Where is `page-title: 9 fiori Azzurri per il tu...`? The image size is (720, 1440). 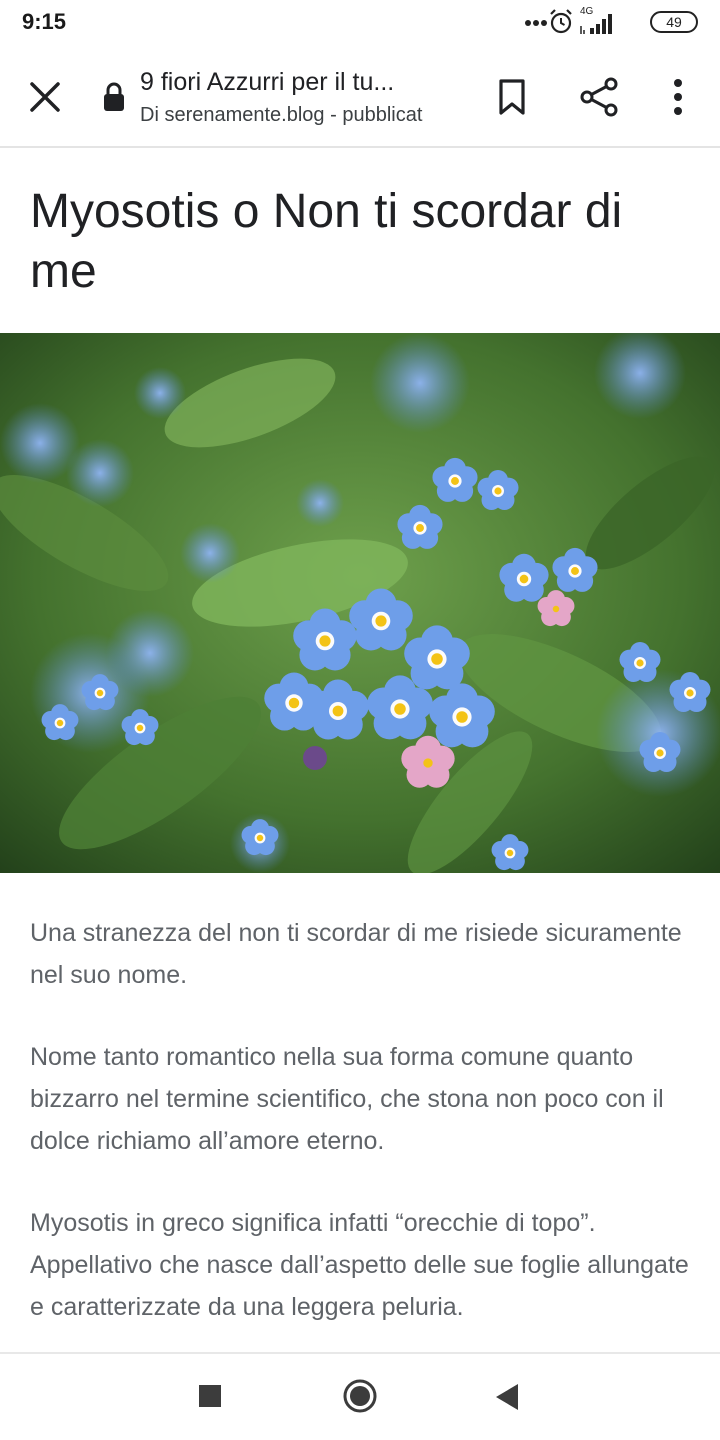 page-title: 9 fiori Azzurri per il tu... is located at coordinates (267, 82).